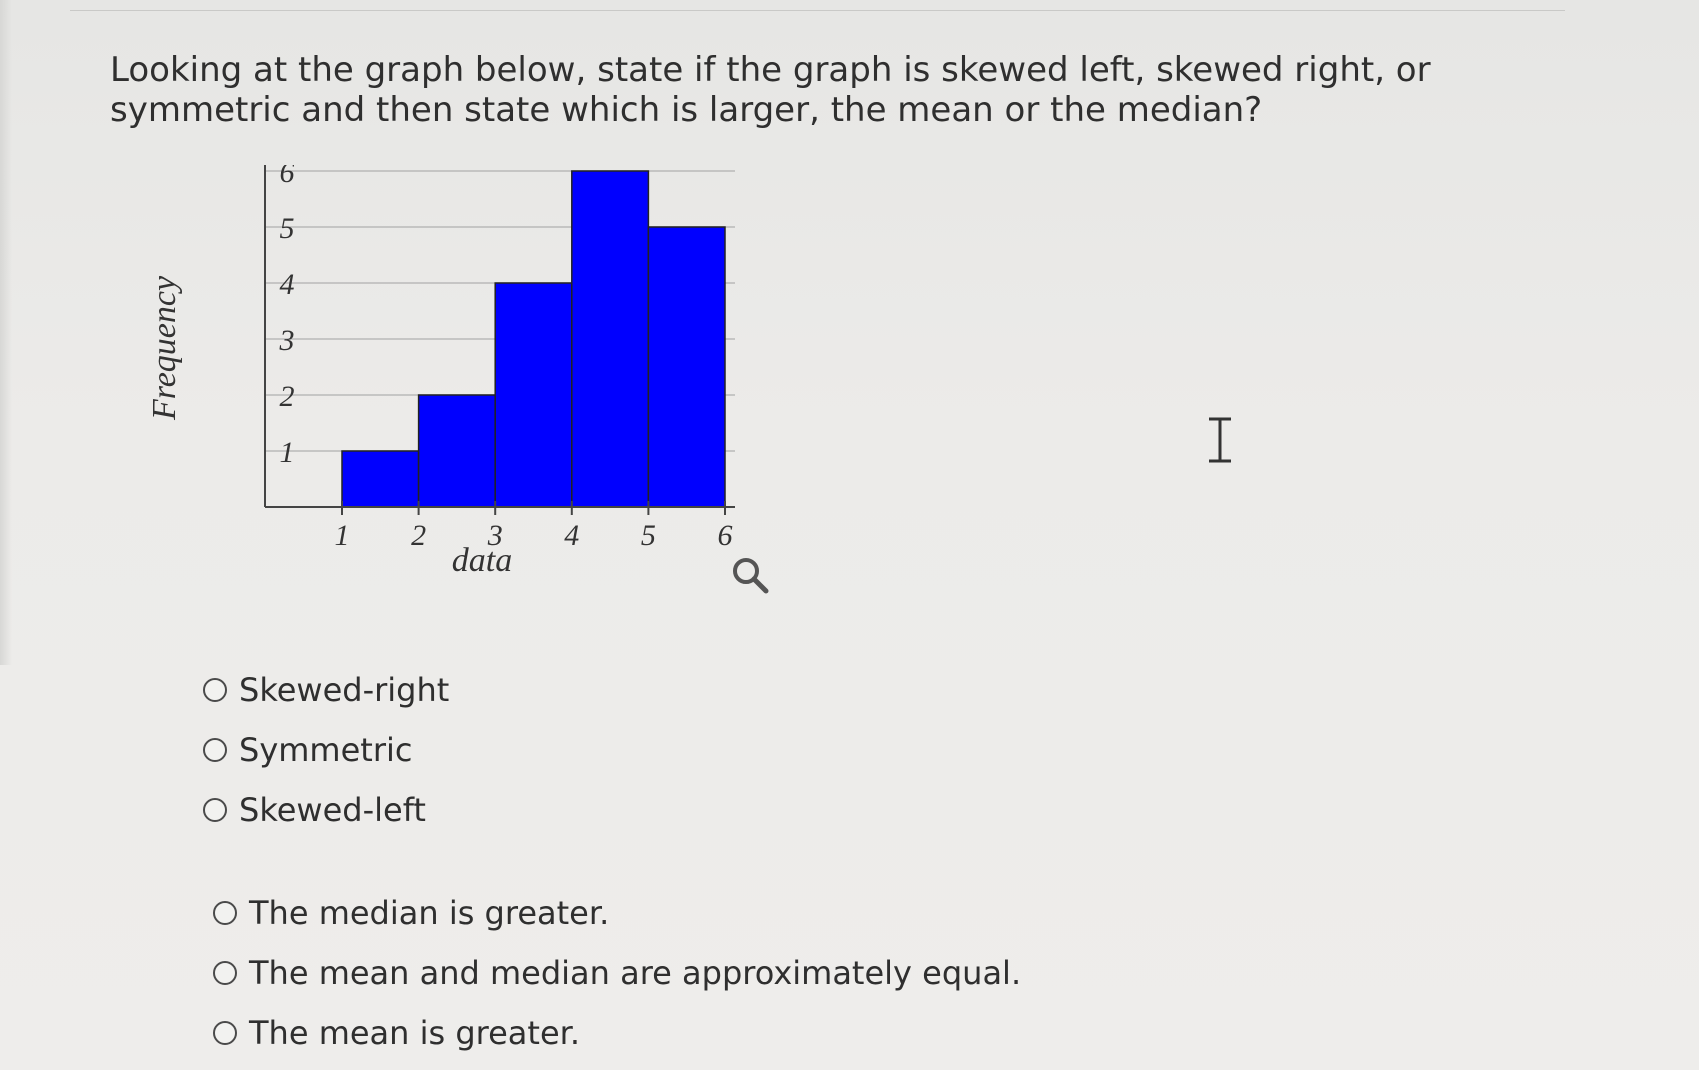 The image size is (1699, 1070). What do you see at coordinates (1220, 440) in the screenshot?
I see `text-cursor-icon` at bounding box center [1220, 440].